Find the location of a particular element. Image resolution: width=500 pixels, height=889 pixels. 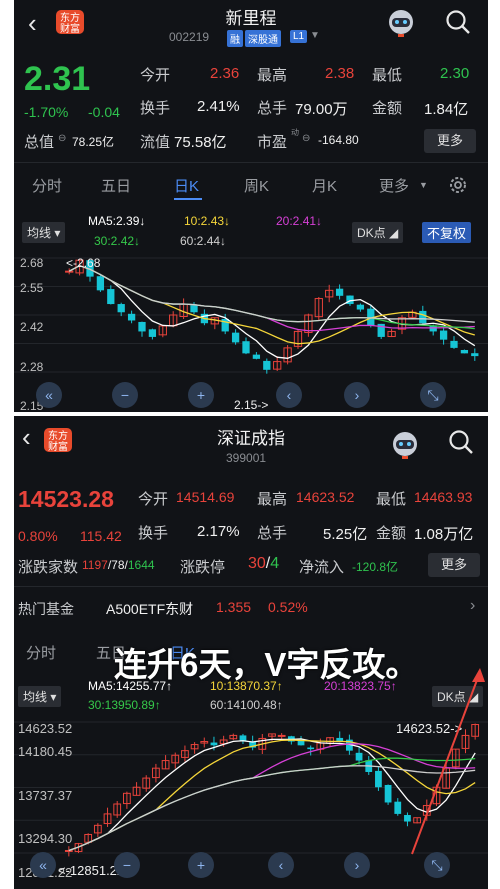

amount-value: 1.08万亿 is located at coordinates (444, 534).